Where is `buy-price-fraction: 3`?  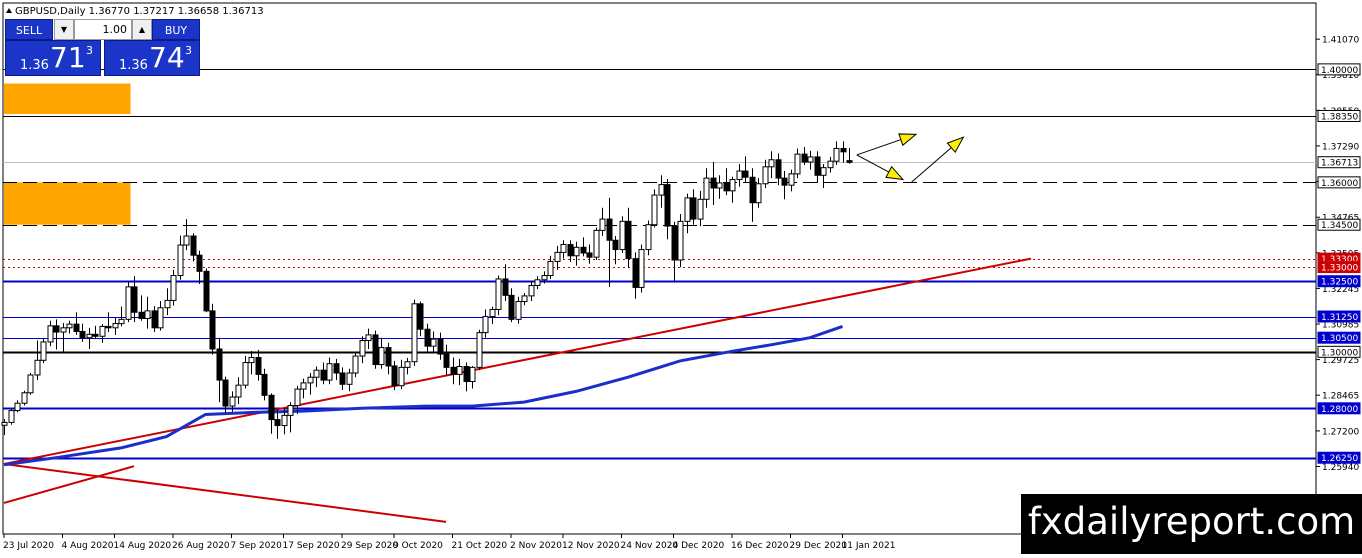
buy-price-fraction: 3 is located at coordinates (188, 50).